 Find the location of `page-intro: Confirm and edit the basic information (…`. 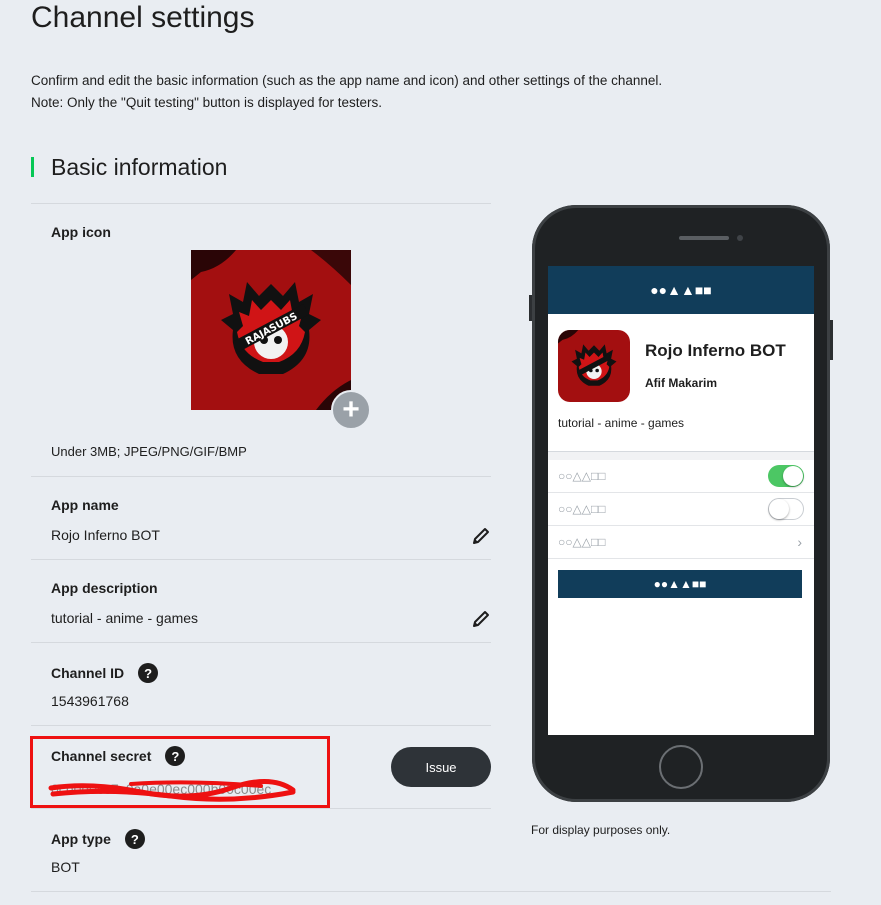

page-intro: Confirm and edit the basic information (… is located at coordinates (346, 92).